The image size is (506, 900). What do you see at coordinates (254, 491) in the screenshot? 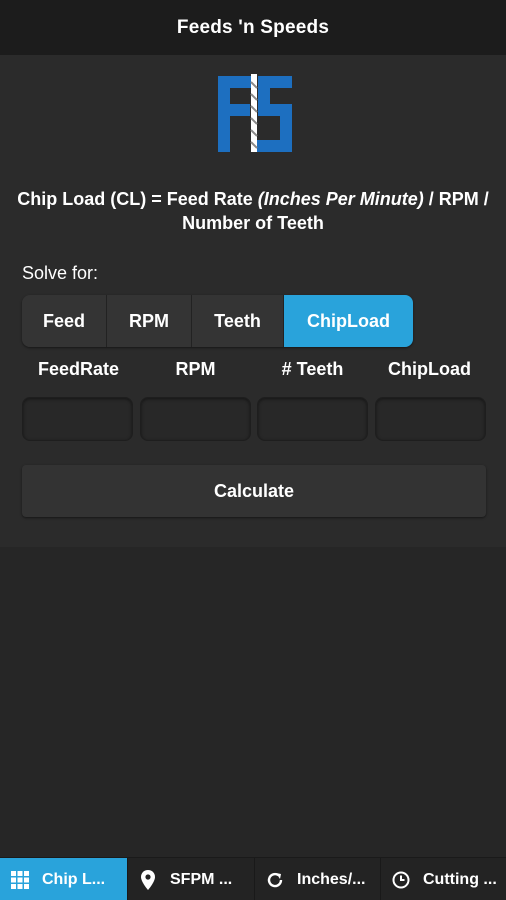
I see `calculate-button: Calculate` at bounding box center [254, 491].